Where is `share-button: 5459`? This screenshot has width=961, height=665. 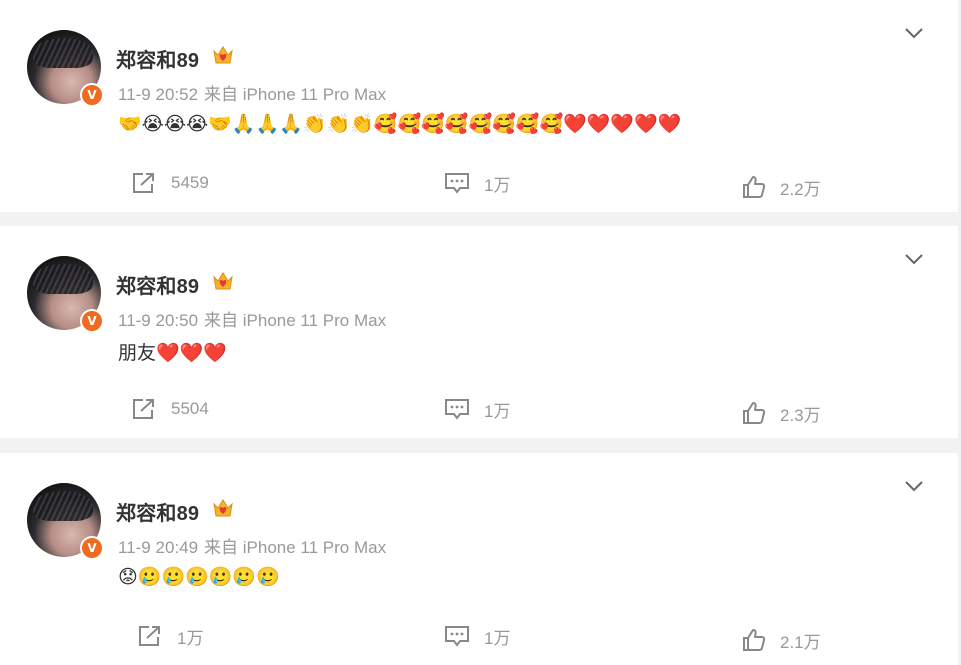
share-button: 5459 is located at coordinates (170, 183).